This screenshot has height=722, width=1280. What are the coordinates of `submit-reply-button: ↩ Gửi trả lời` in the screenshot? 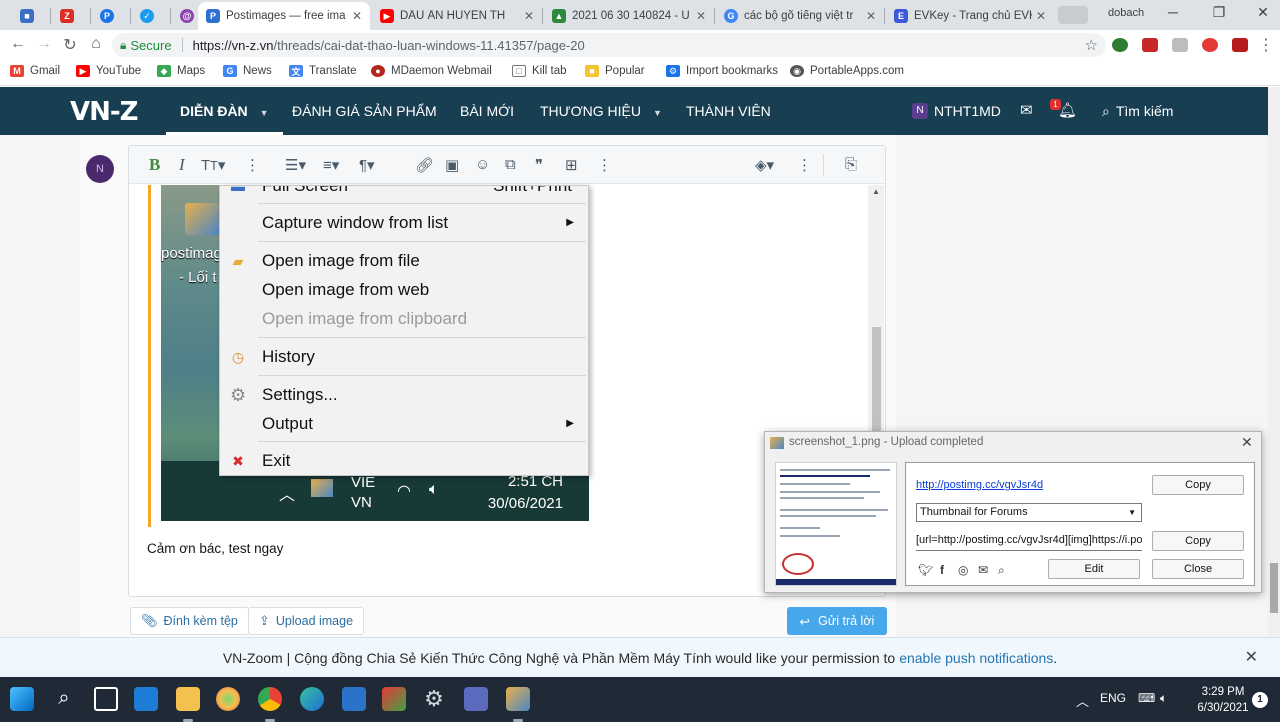 It's located at (837, 621).